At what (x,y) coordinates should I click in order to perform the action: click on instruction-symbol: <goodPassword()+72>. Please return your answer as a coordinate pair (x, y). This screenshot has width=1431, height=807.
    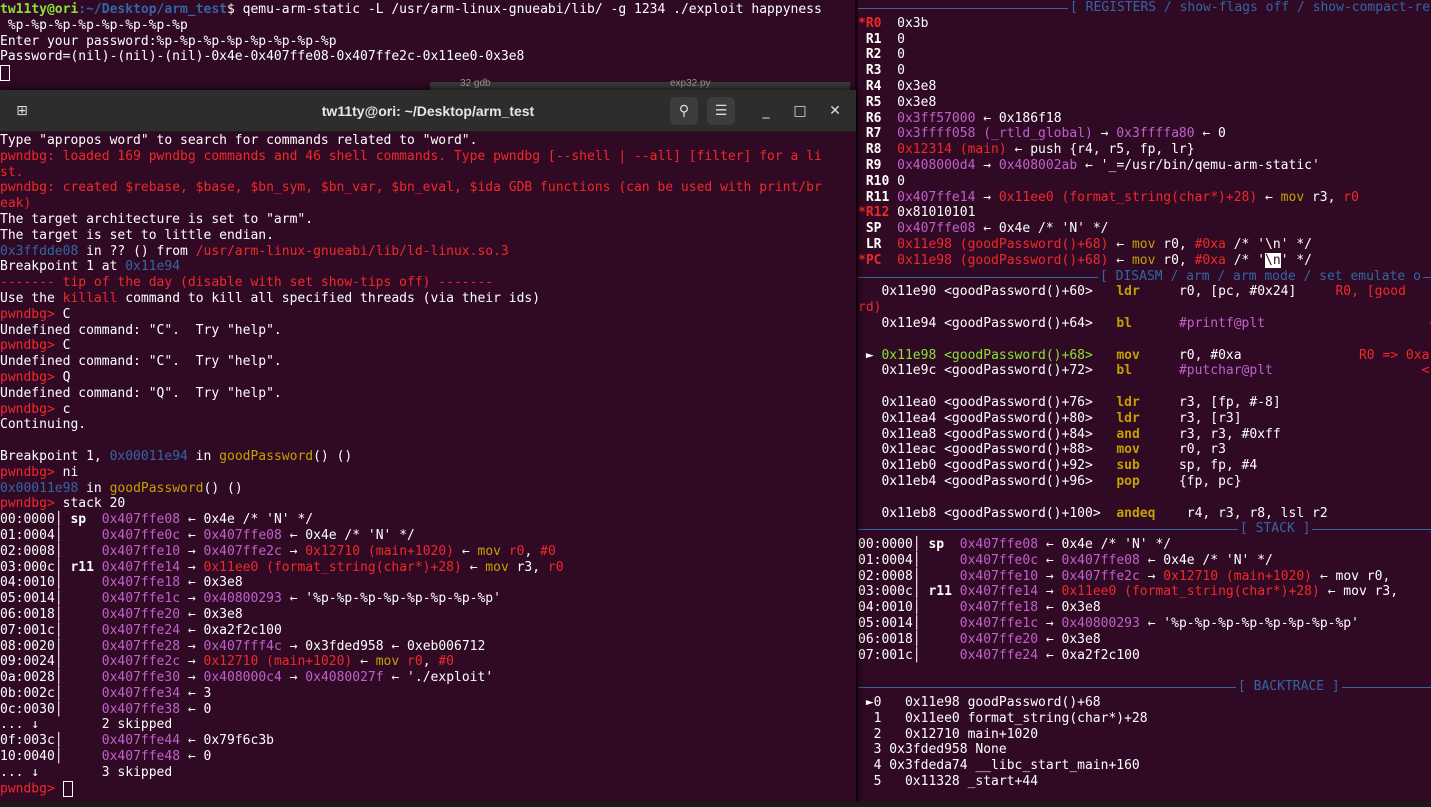
    Looking at the image, I should click on (1014, 371).